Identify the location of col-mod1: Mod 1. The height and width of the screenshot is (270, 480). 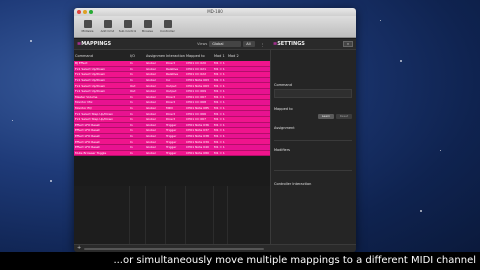
(220, 56).